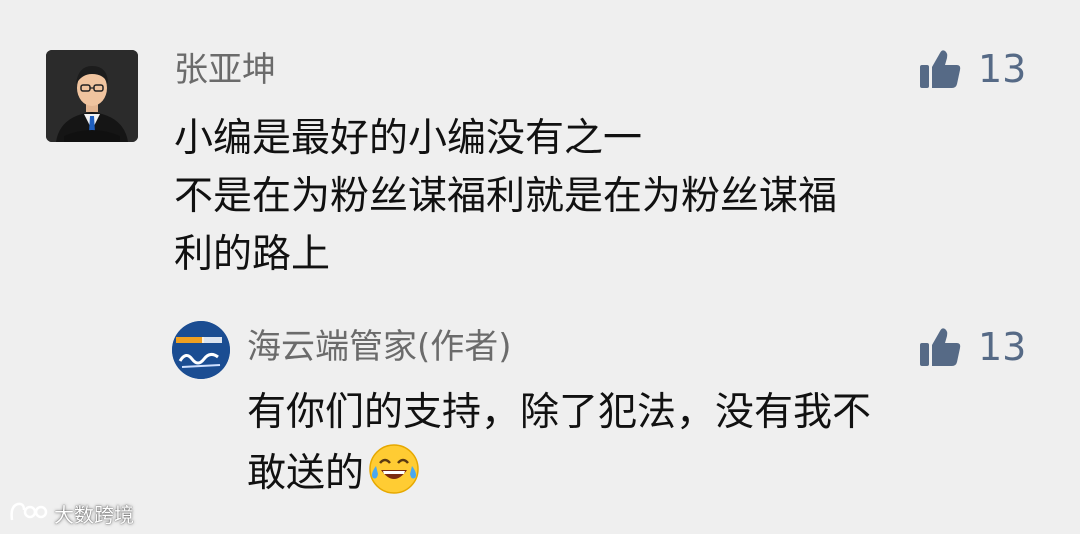 The height and width of the screenshot is (534, 1080). I want to click on watermark: 大数跨境, so click(71, 514).